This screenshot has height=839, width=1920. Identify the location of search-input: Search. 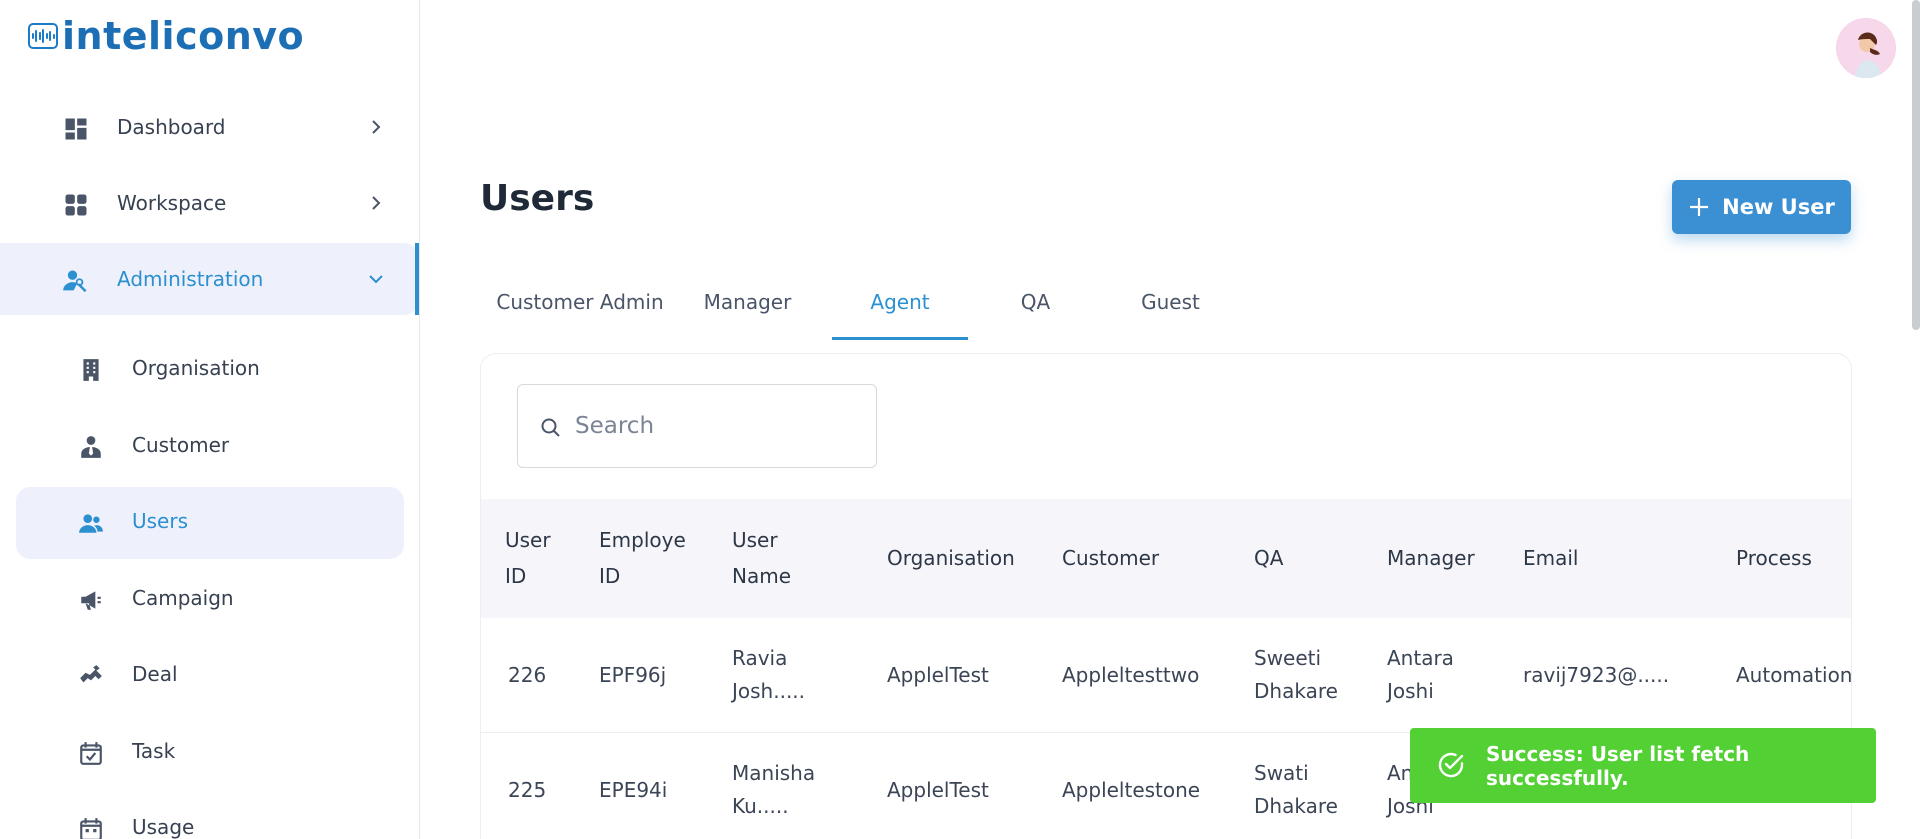
(697, 426).